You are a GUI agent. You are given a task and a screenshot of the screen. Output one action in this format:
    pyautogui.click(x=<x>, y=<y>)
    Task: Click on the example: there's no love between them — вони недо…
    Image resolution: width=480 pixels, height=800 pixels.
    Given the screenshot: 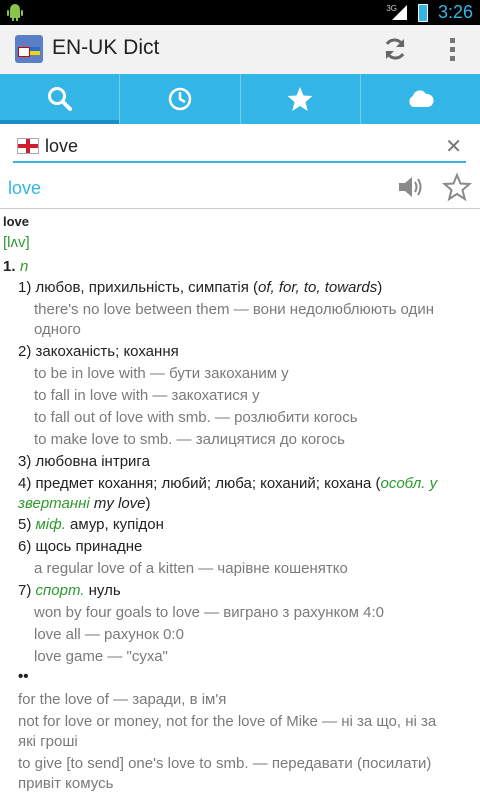 What is the action you would take?
    pyautogui.click(x=234, y=309)
    